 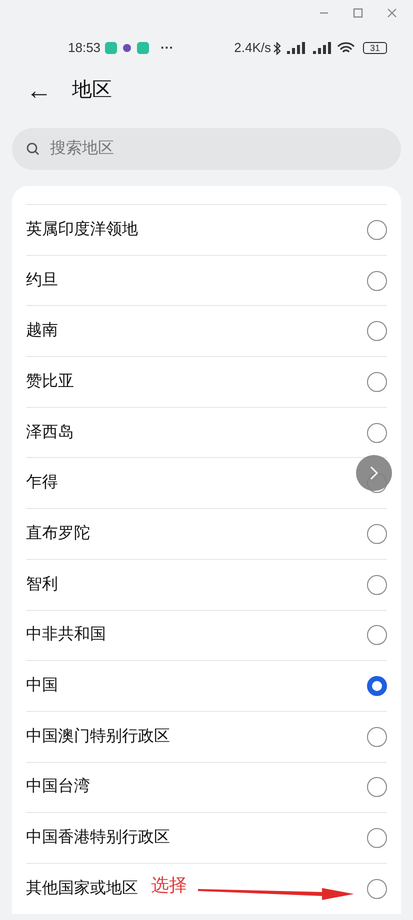 What do you see at coordinates (169, 885) in the screenshot?
I see `annotation-label: 选择` at bounding box center [169, 885].